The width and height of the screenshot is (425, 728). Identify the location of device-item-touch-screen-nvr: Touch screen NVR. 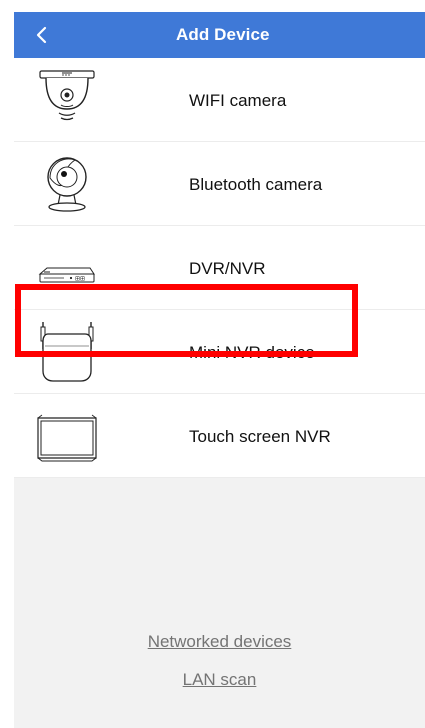
(219, 436).